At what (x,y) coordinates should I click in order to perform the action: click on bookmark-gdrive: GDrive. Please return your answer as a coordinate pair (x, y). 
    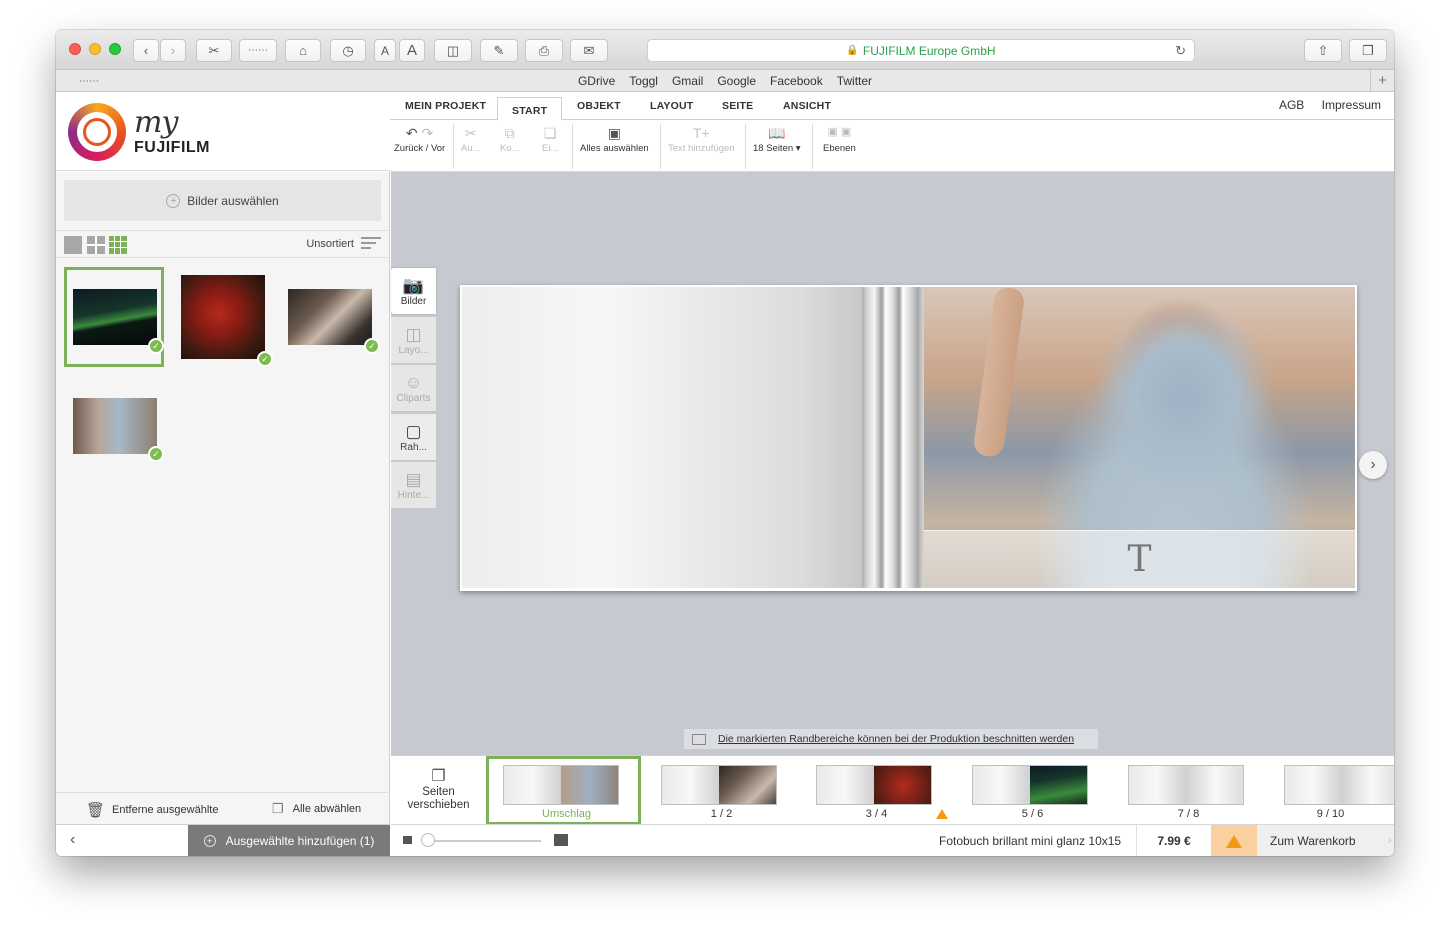
    Looking at the image, I should click on (596, 81).